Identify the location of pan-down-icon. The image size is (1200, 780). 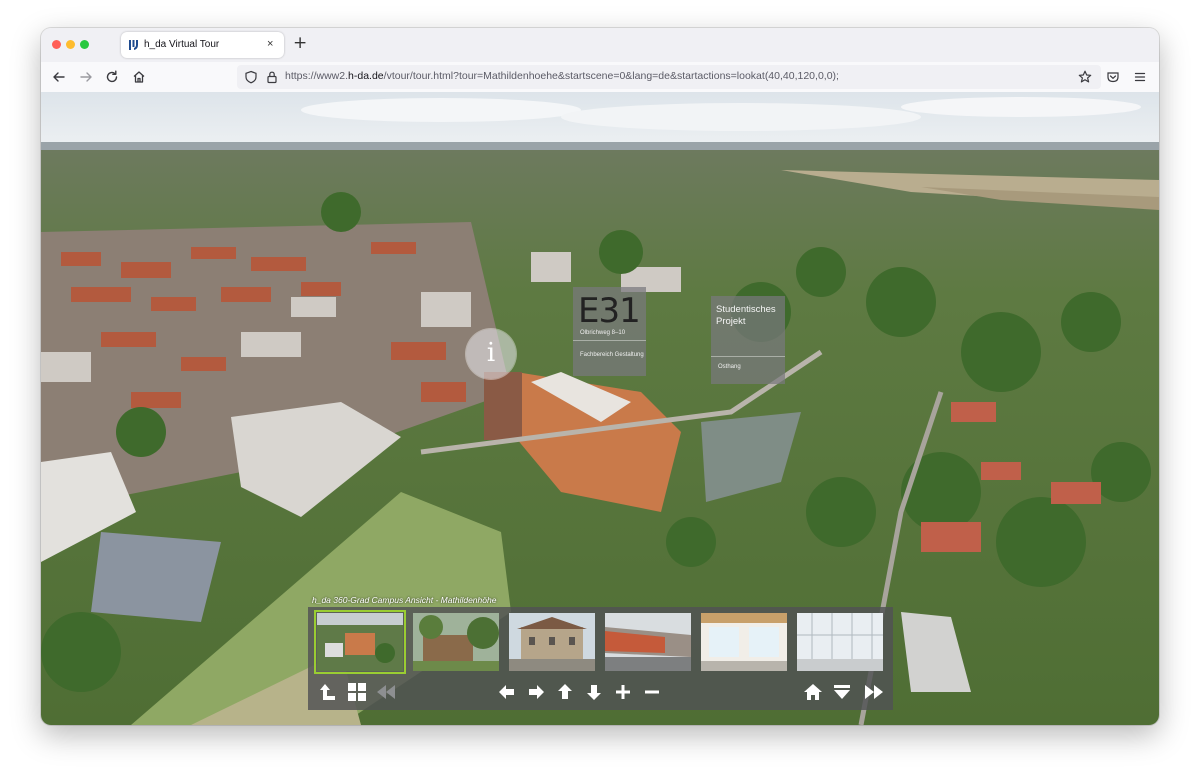
(594, 692).